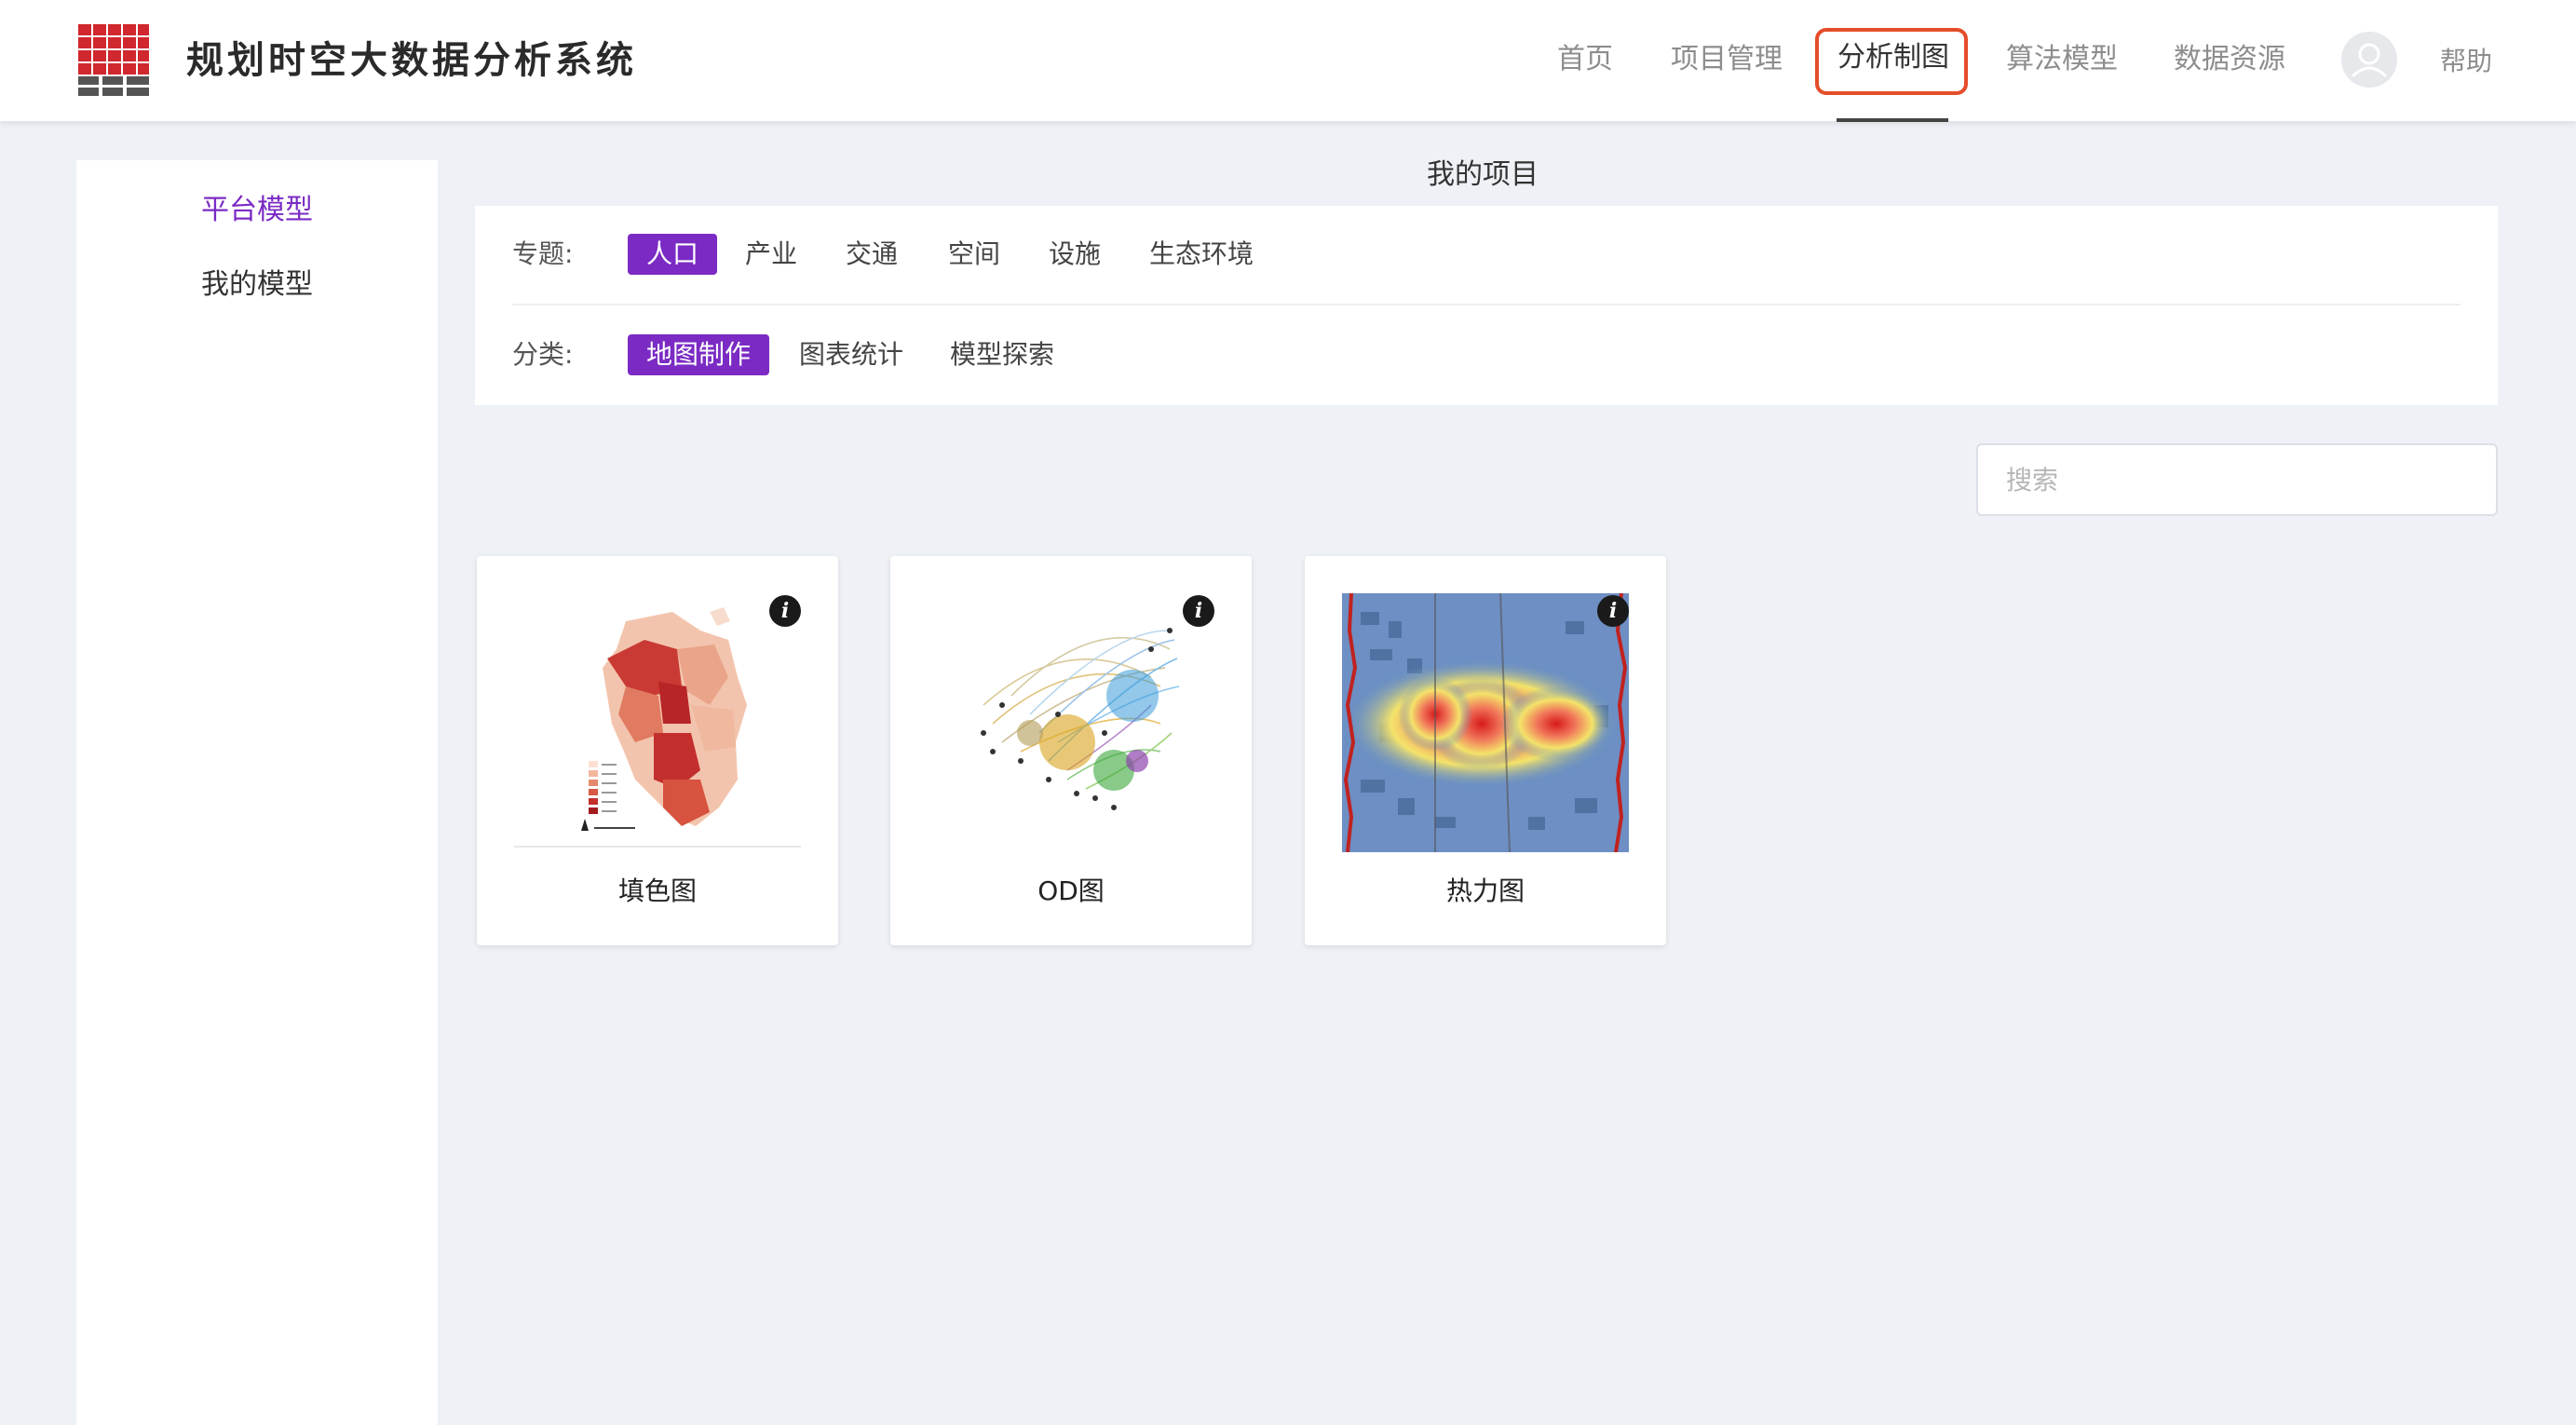 This screenshot has height=1425, width=2576. I want to click on user-avatar-icon, so click(2369, 60).